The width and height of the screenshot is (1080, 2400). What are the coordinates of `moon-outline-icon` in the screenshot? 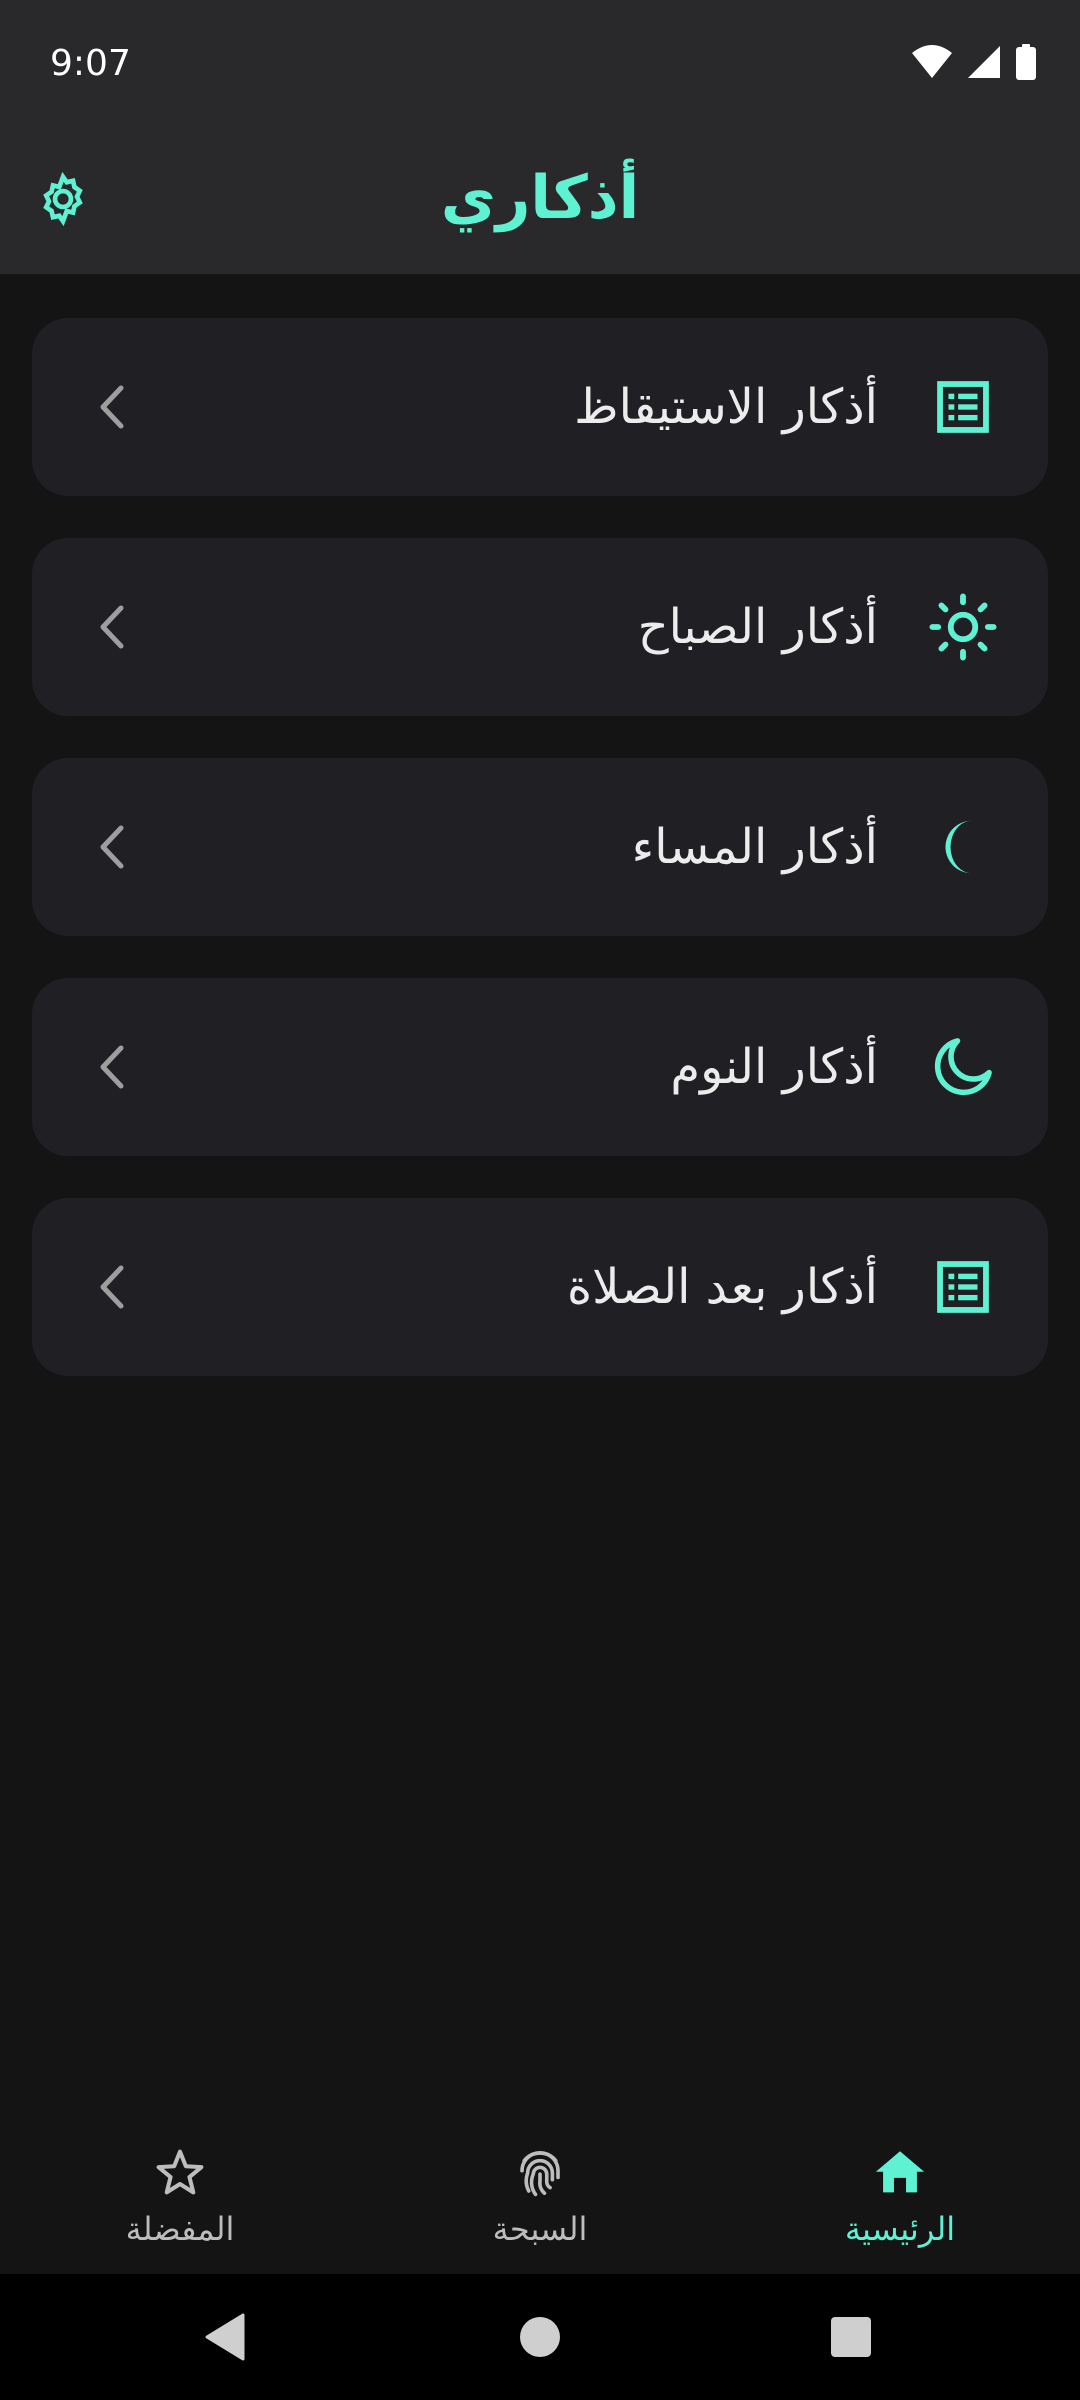 It's located at (963, 1067).